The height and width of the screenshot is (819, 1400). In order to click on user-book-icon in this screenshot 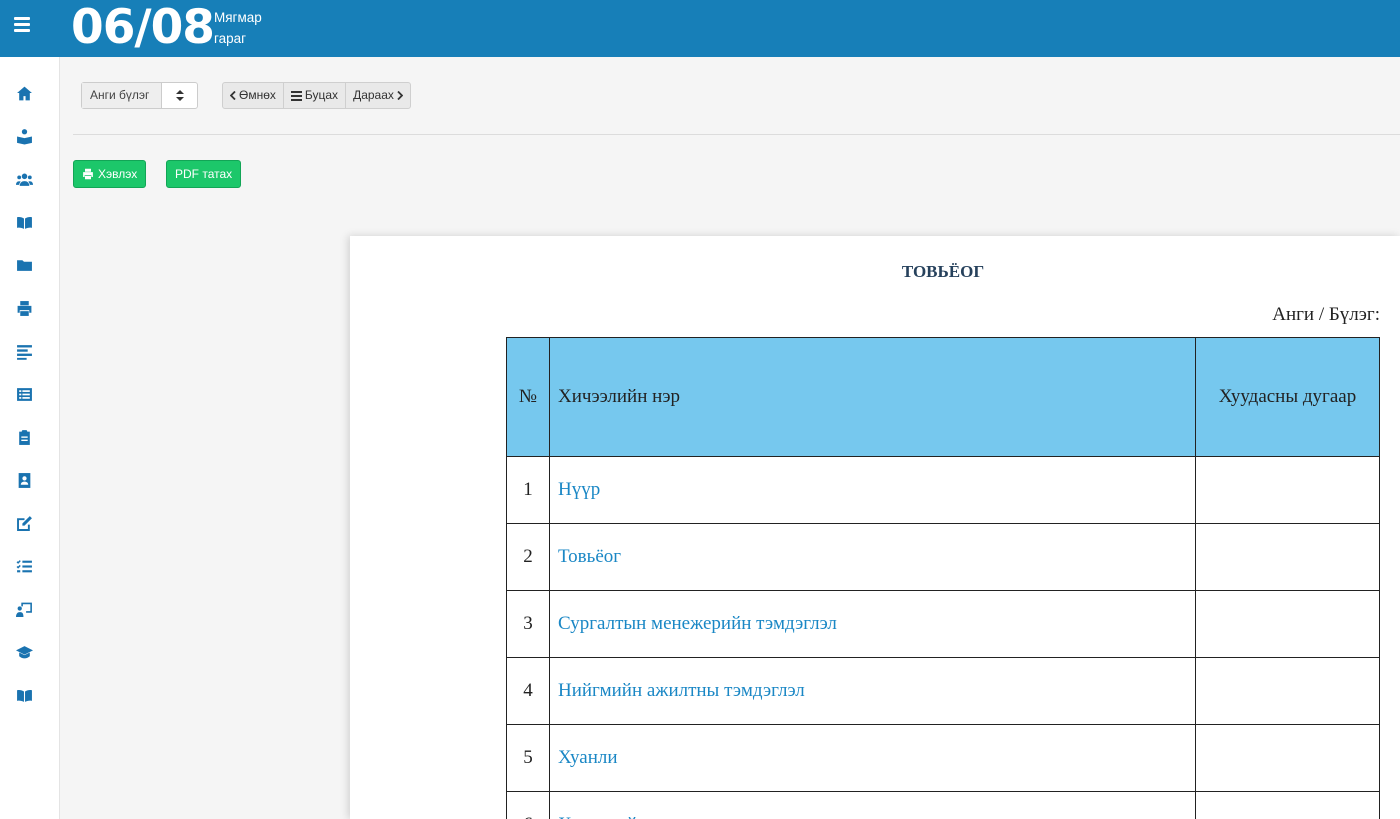, I will do `click(24, 136)`.